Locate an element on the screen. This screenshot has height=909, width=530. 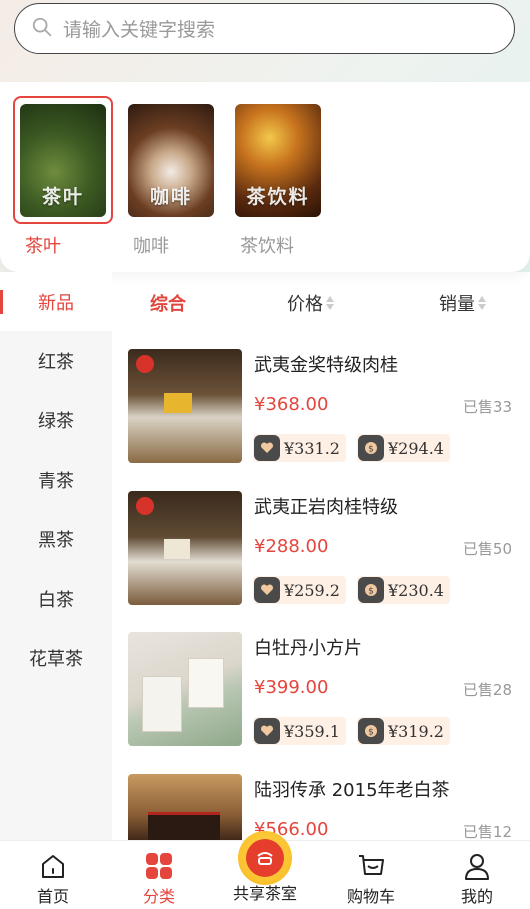
vip-price-tag: ¥359.1 is located at coordinates (299, 731).